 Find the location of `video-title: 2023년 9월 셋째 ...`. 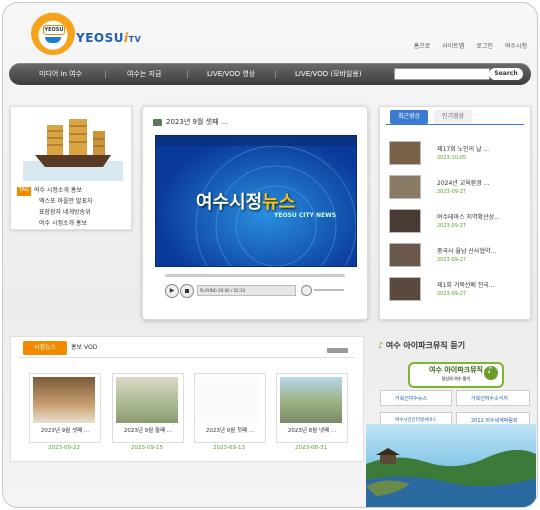

video-title: 2023년 9월 셋째 ... is located at coordinates (197, 122).